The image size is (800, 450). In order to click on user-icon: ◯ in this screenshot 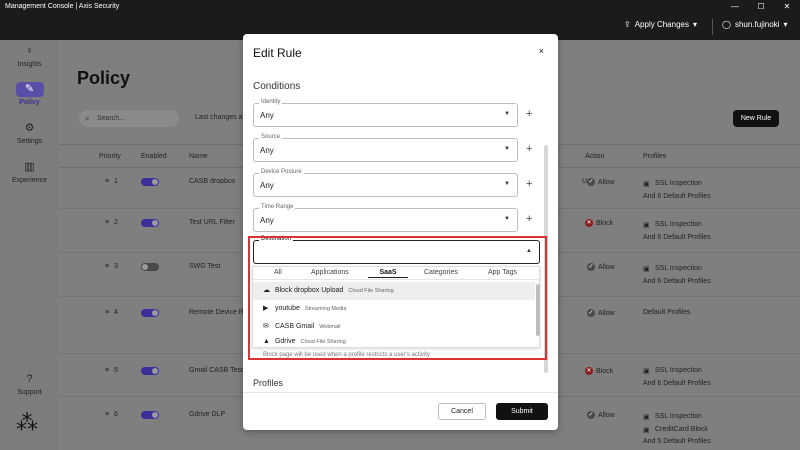, I will do `click(726, 24)`.